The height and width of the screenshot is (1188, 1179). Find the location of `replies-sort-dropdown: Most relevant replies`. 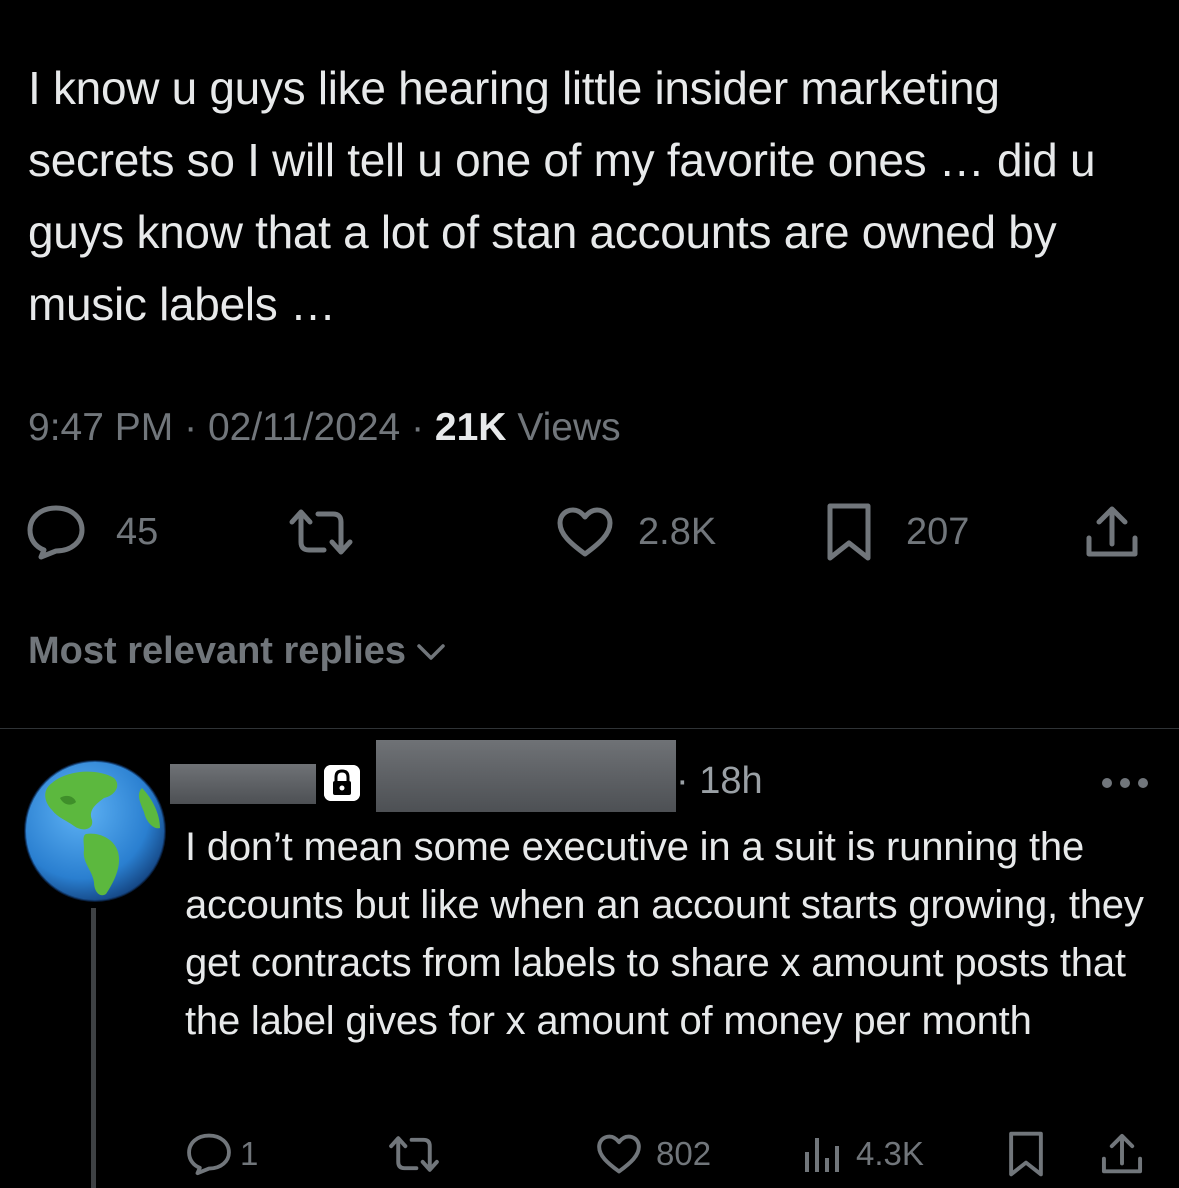

replies-sort-dropdown: Most relevant replies is located at coordinates (237, 651).